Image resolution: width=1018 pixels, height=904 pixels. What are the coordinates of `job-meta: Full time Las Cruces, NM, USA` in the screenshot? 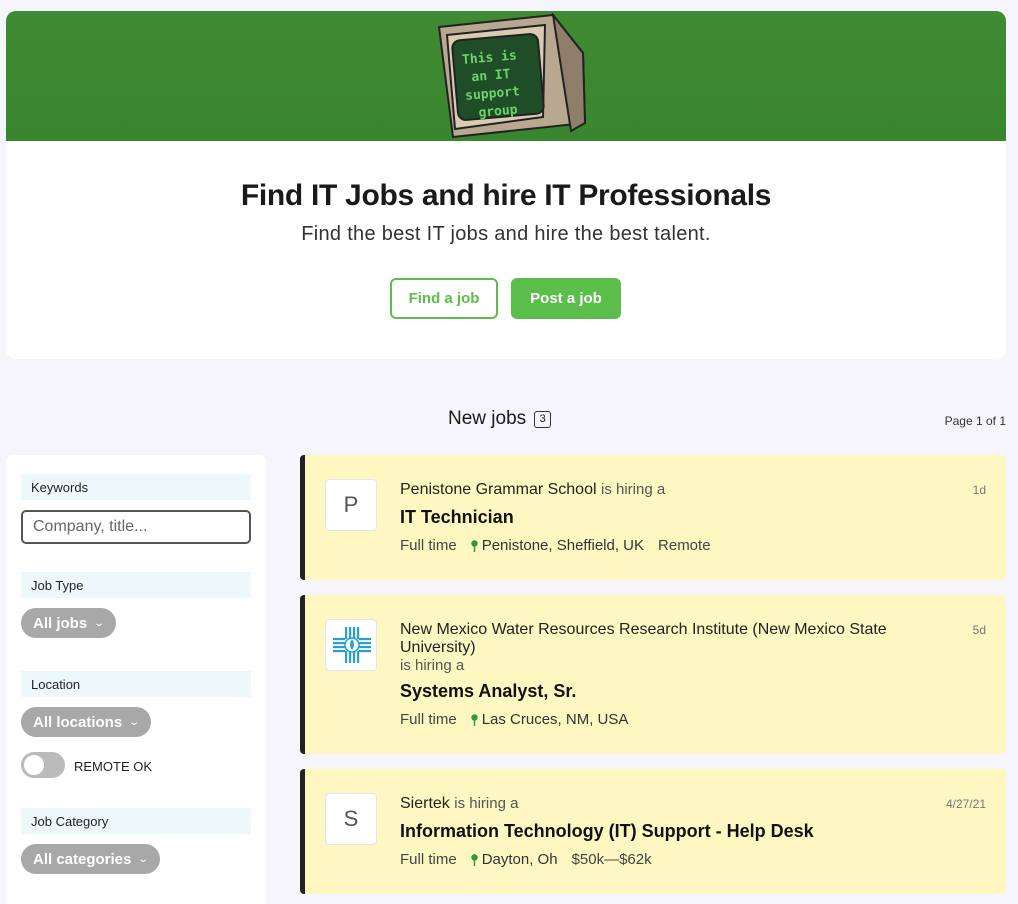 It's located at (514, 719).